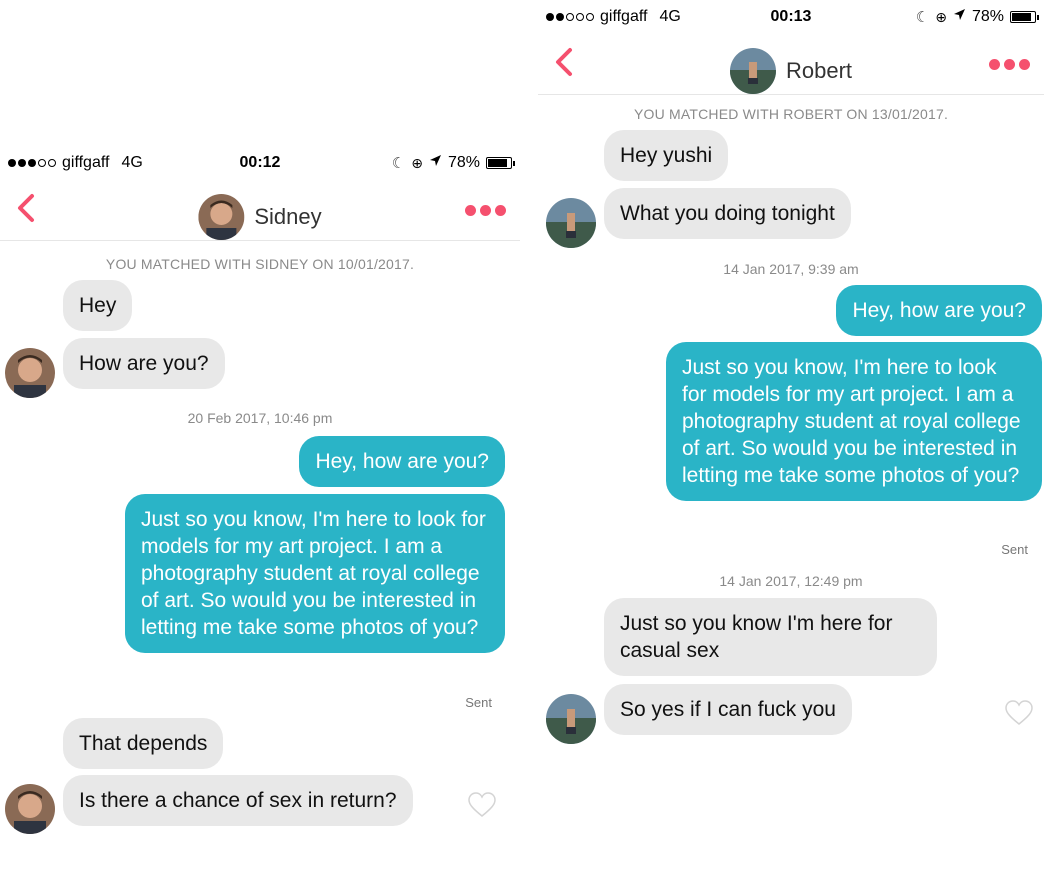 Image resolution: width=1044 pixels, height=879 pixels. I want to click on chat-header: Sidney, so click(260, 210).